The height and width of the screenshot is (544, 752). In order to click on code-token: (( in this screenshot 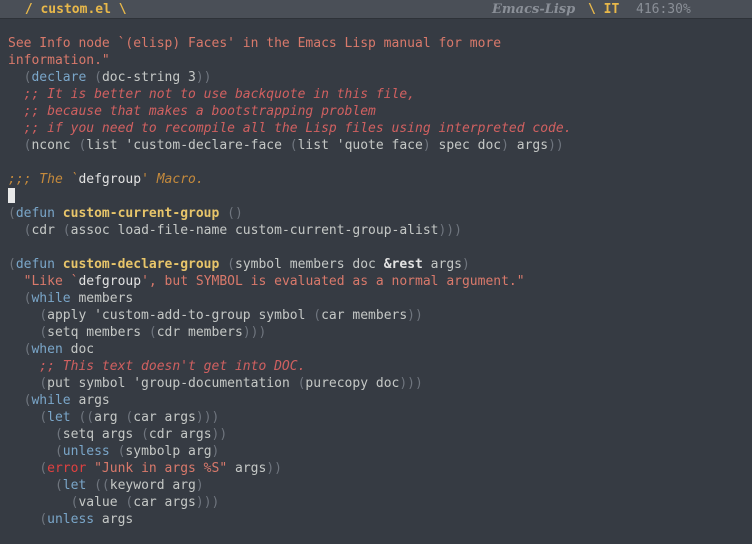, I will do `click(102, 485)`.